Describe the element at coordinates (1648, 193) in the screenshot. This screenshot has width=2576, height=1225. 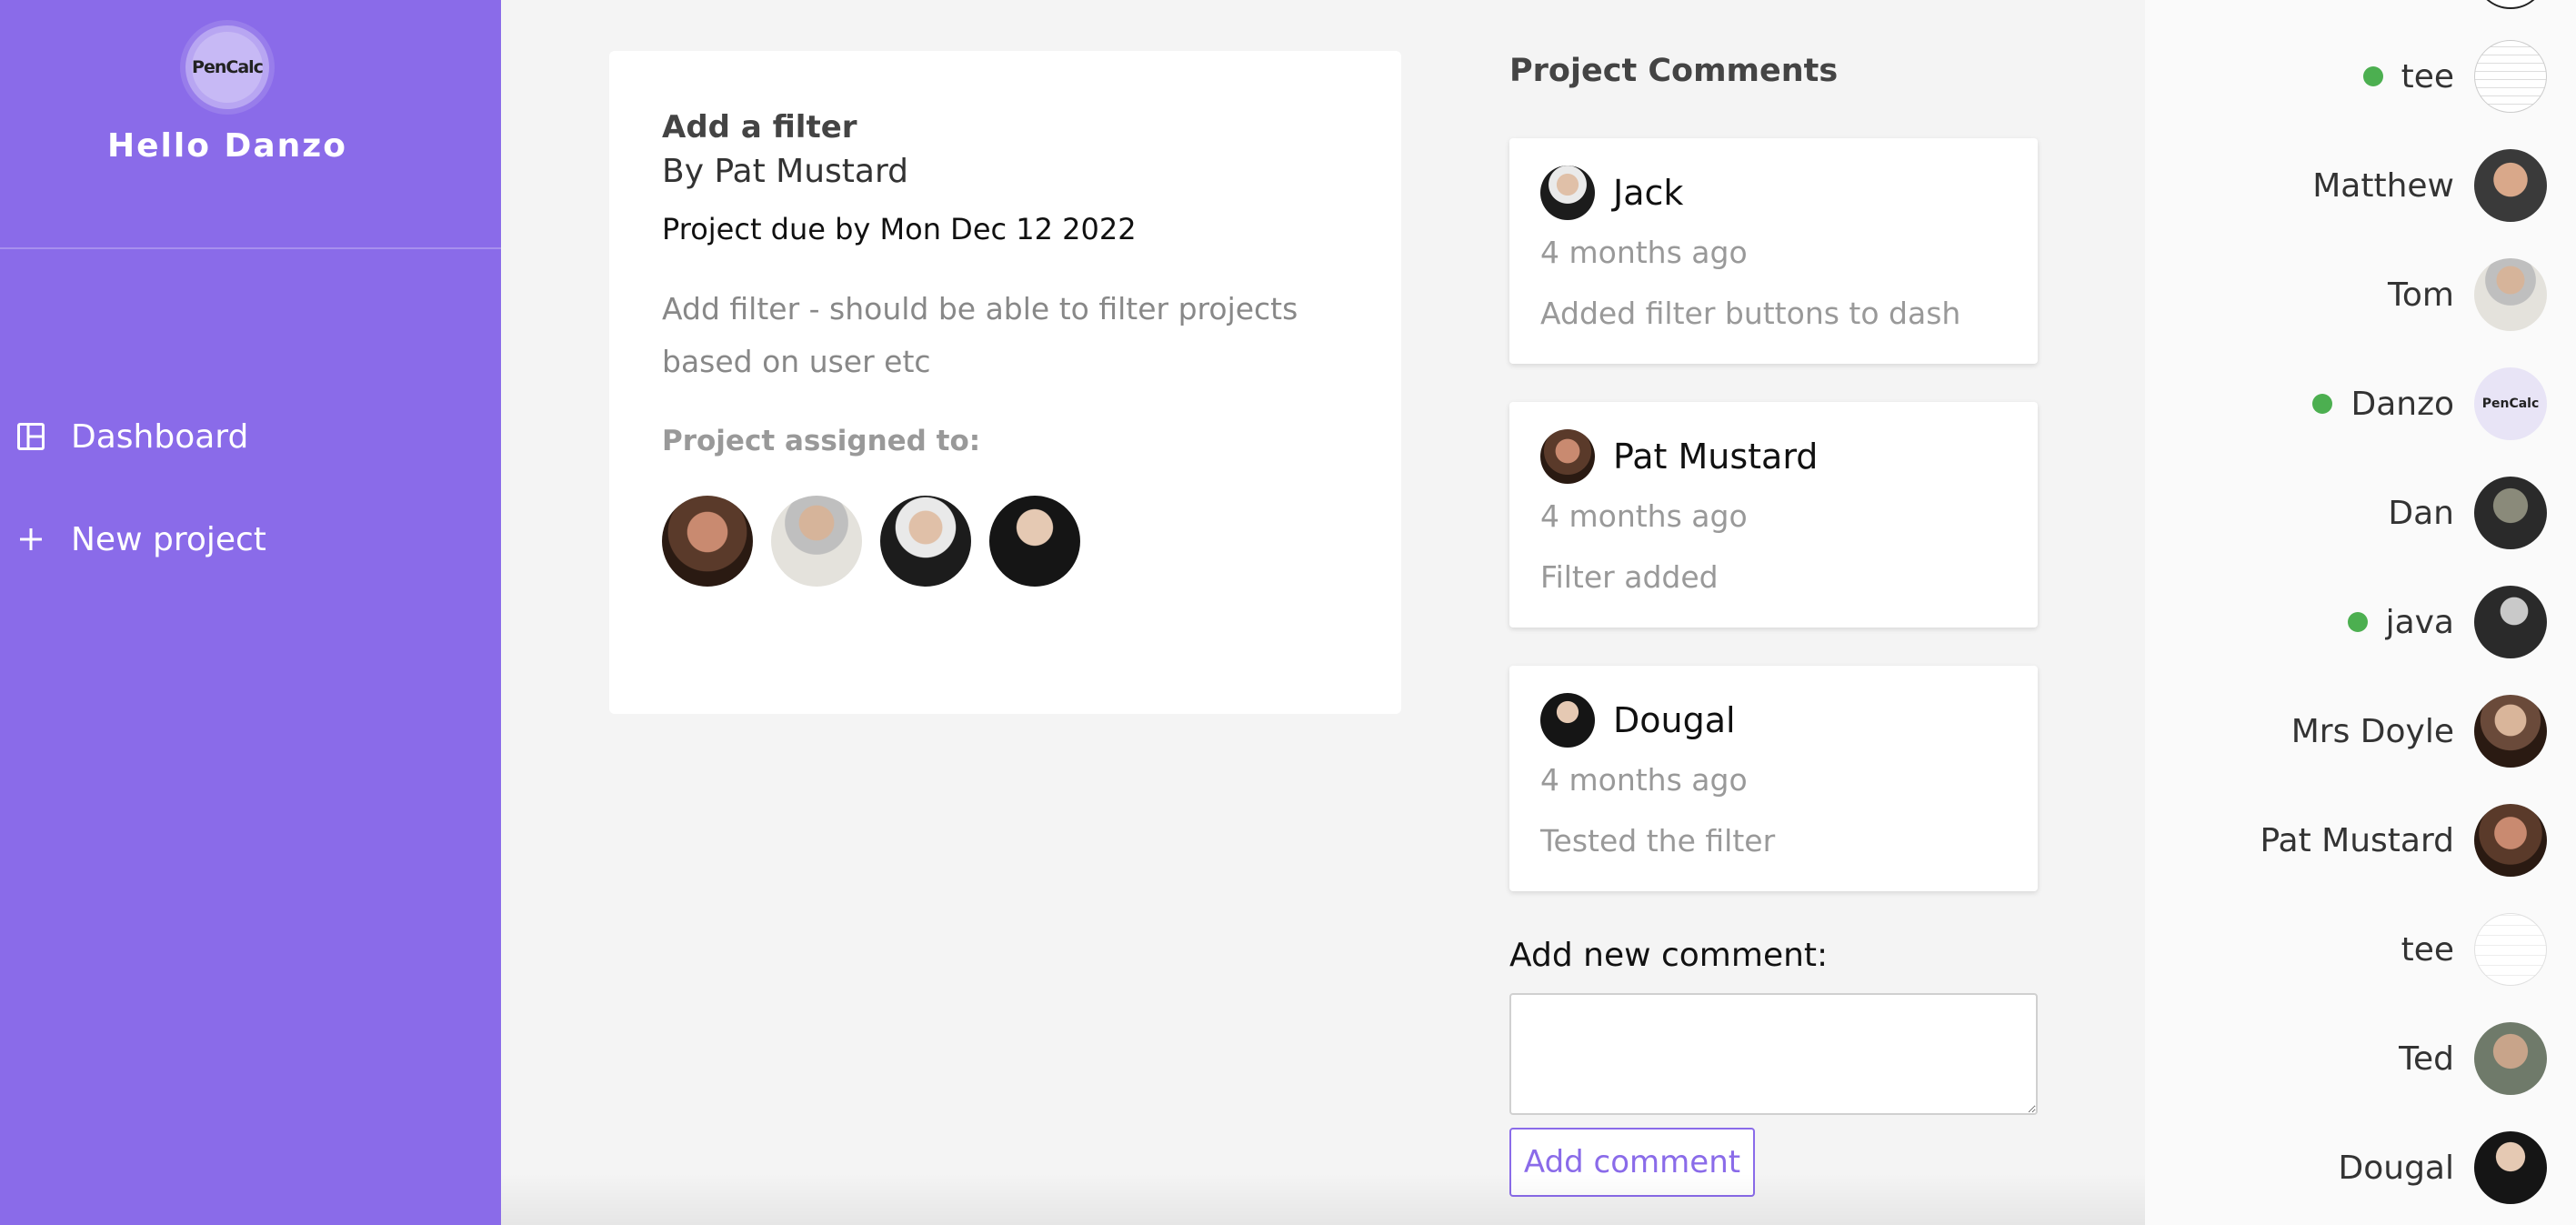
I see `comment-author: Jack` at that location.